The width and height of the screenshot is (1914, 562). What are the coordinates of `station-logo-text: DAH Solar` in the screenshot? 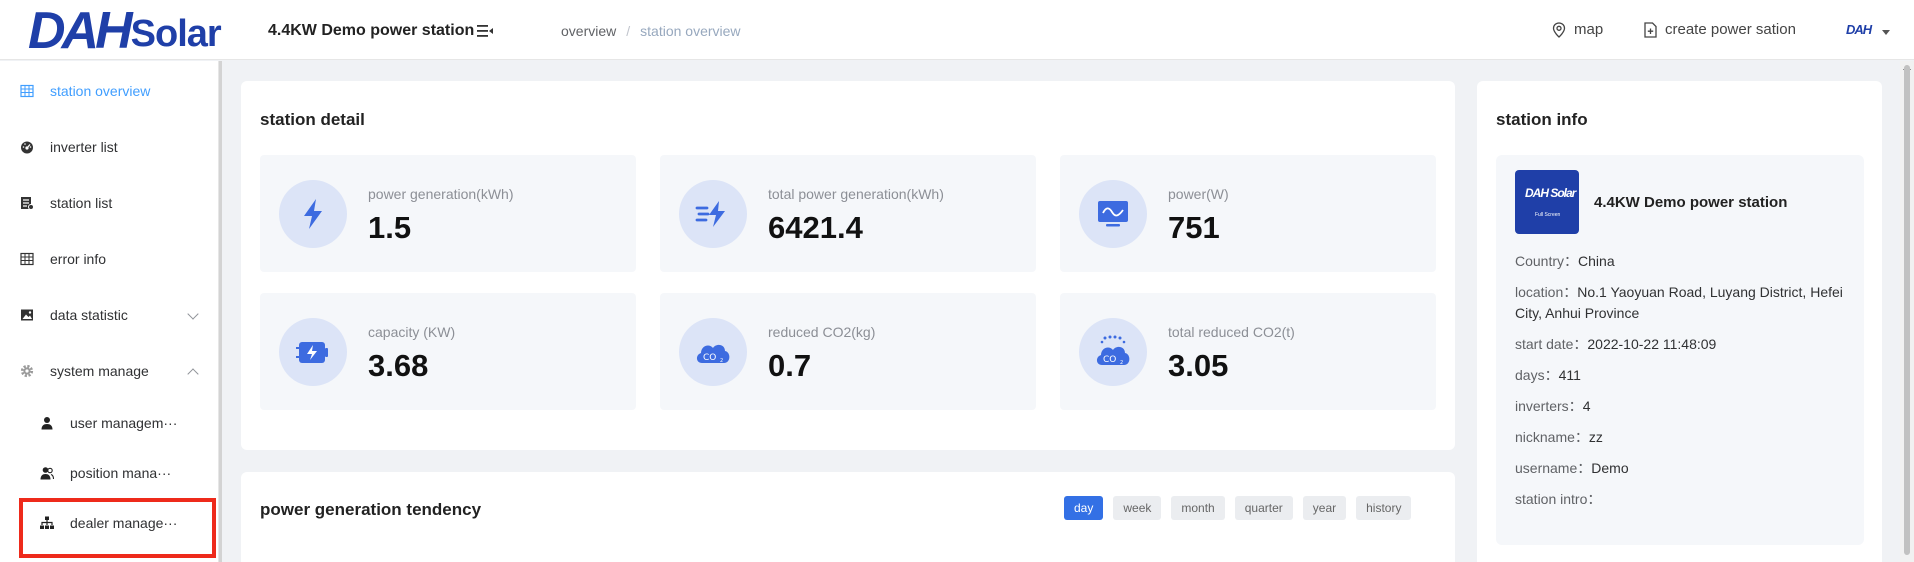 It's located at (1550, 193).